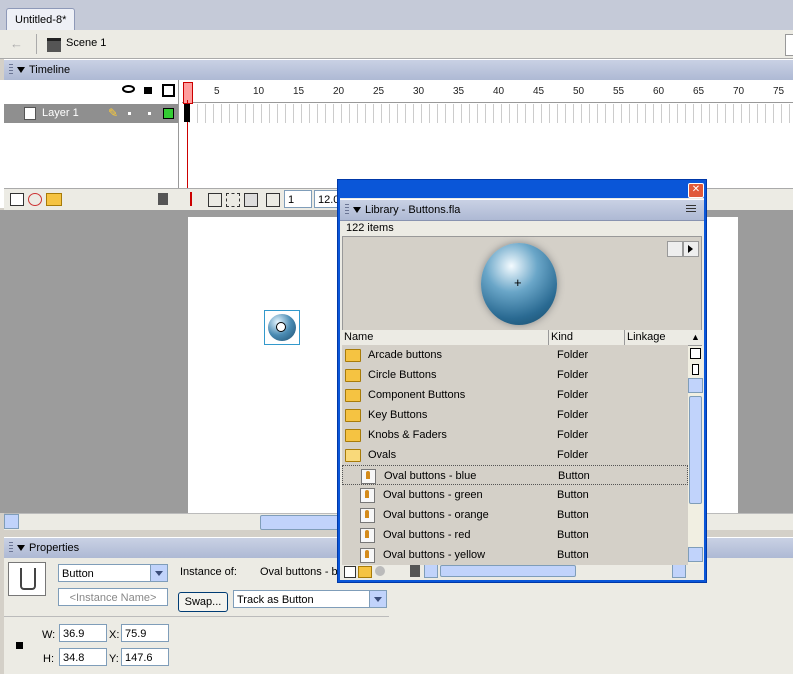 This screenshot has width=793, height=674. I want to click on pencil-icon: ✎, so click(113, 113).